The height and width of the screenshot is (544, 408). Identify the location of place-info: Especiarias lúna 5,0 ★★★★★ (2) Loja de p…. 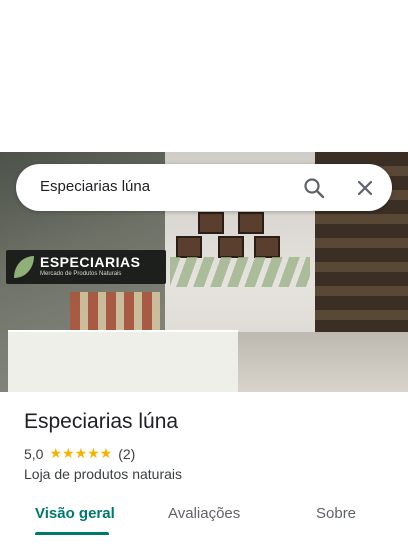
(103, 446).